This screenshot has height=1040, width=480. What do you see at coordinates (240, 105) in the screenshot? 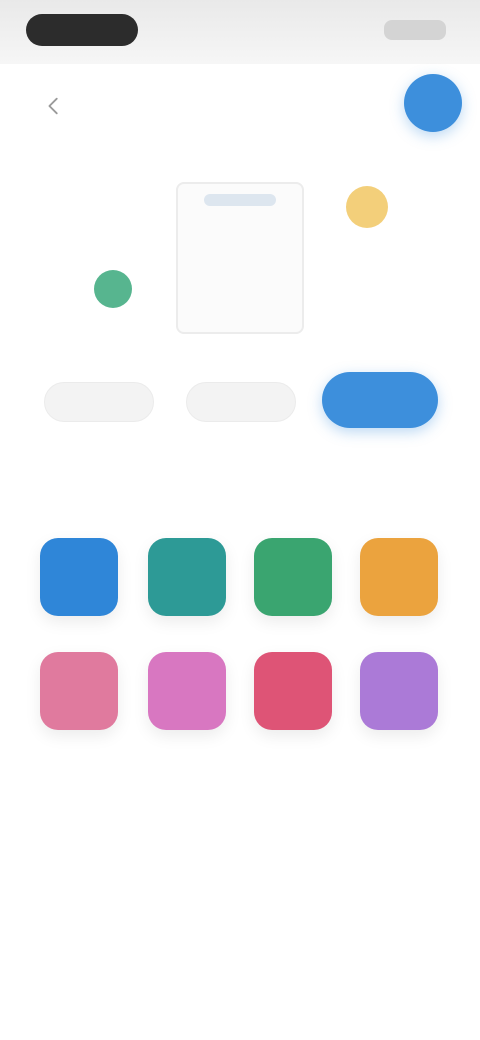
I see `page-title` at bounding box center [240, 105].